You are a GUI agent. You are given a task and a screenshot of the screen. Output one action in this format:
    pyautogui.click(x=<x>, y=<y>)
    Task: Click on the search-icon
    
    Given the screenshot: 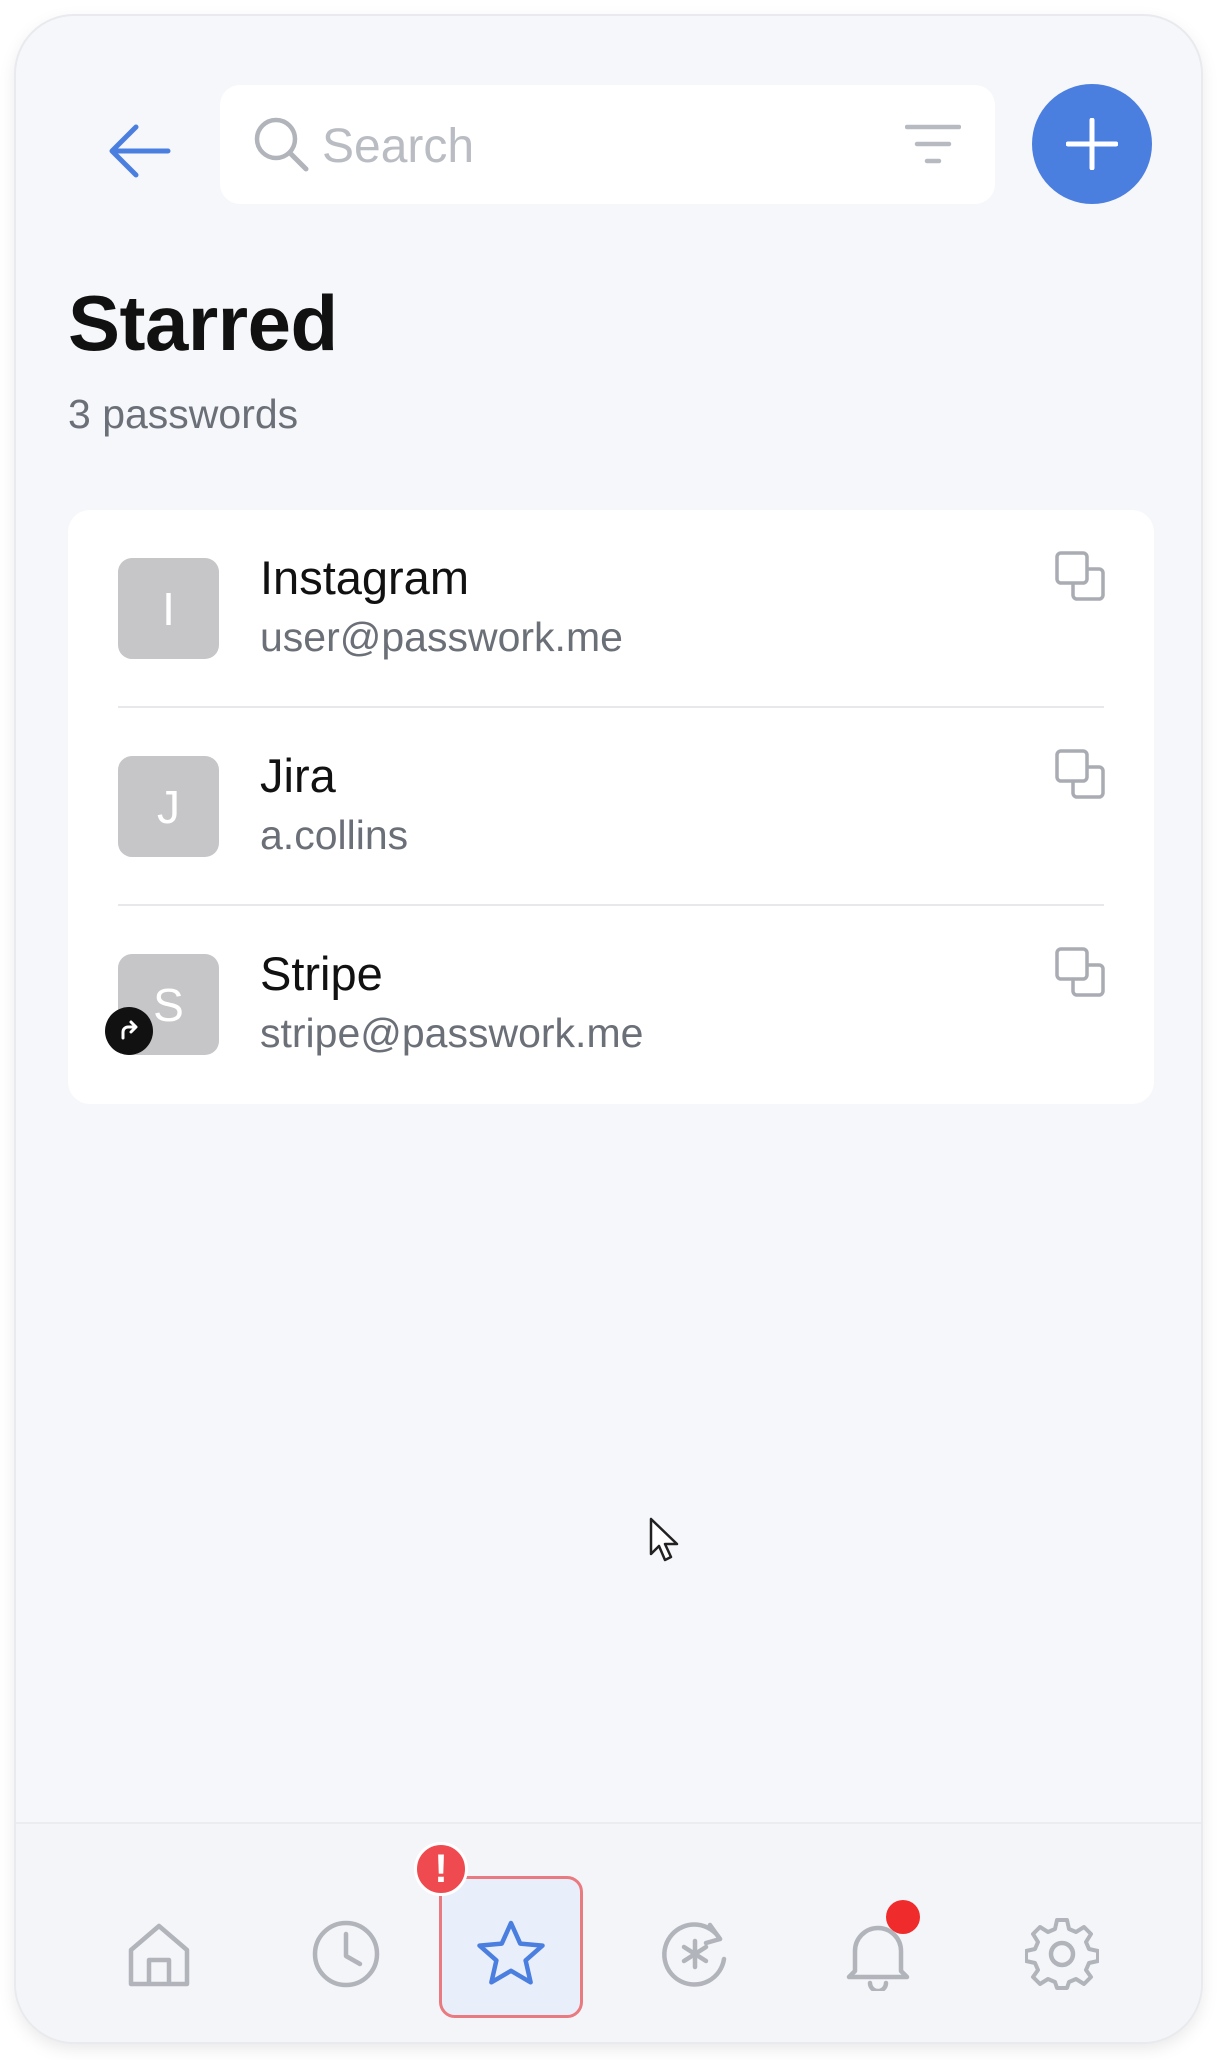 What is the action you would take?
    pyautogui.click(x=281, y=144)
    